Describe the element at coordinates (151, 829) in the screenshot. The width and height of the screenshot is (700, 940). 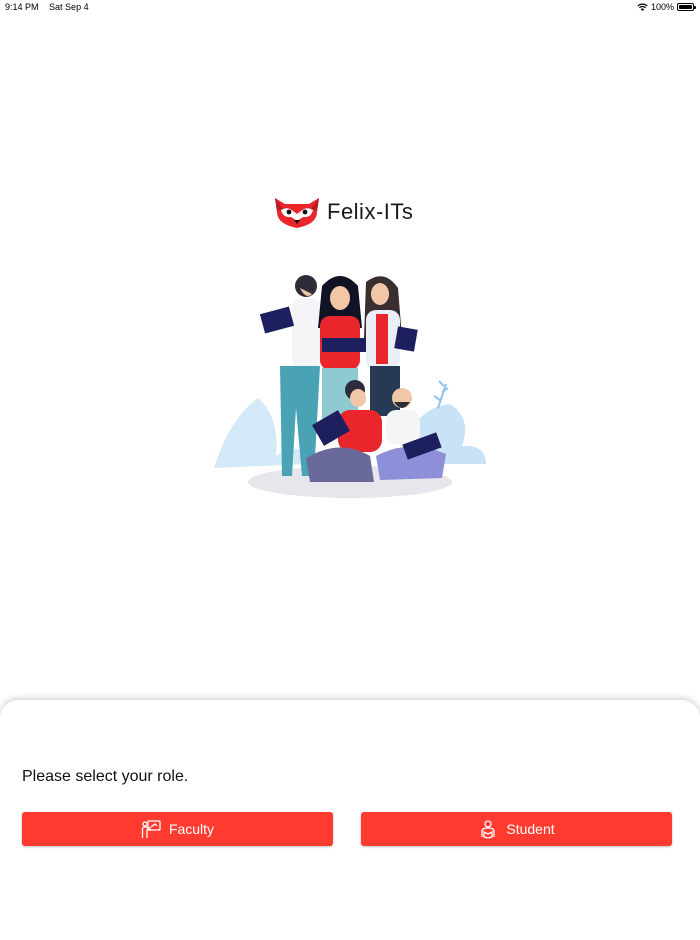
I see `teacher-icon` at that location.